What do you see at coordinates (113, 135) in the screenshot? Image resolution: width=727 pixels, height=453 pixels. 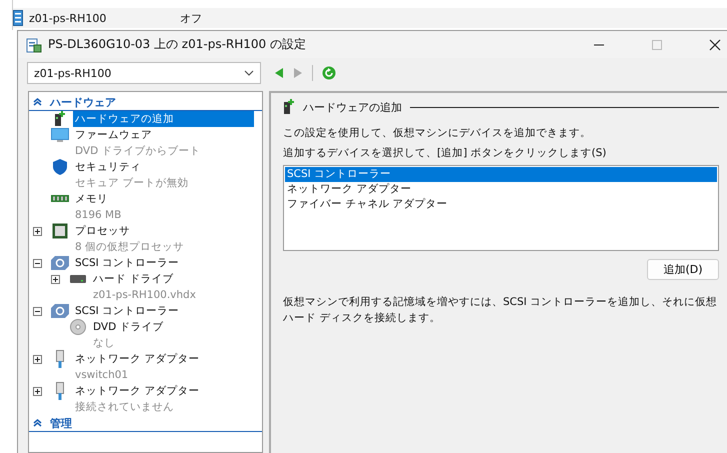 I see `tree-item: ファームウェア` at bounding box center [113, 135].